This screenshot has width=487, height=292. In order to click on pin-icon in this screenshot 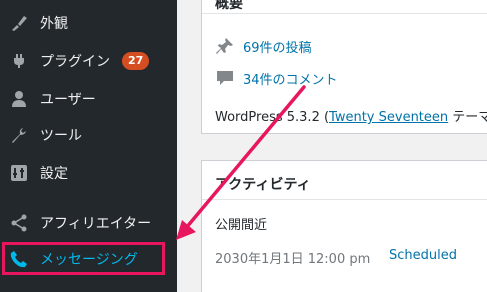, I will do `click(225, 46)`.